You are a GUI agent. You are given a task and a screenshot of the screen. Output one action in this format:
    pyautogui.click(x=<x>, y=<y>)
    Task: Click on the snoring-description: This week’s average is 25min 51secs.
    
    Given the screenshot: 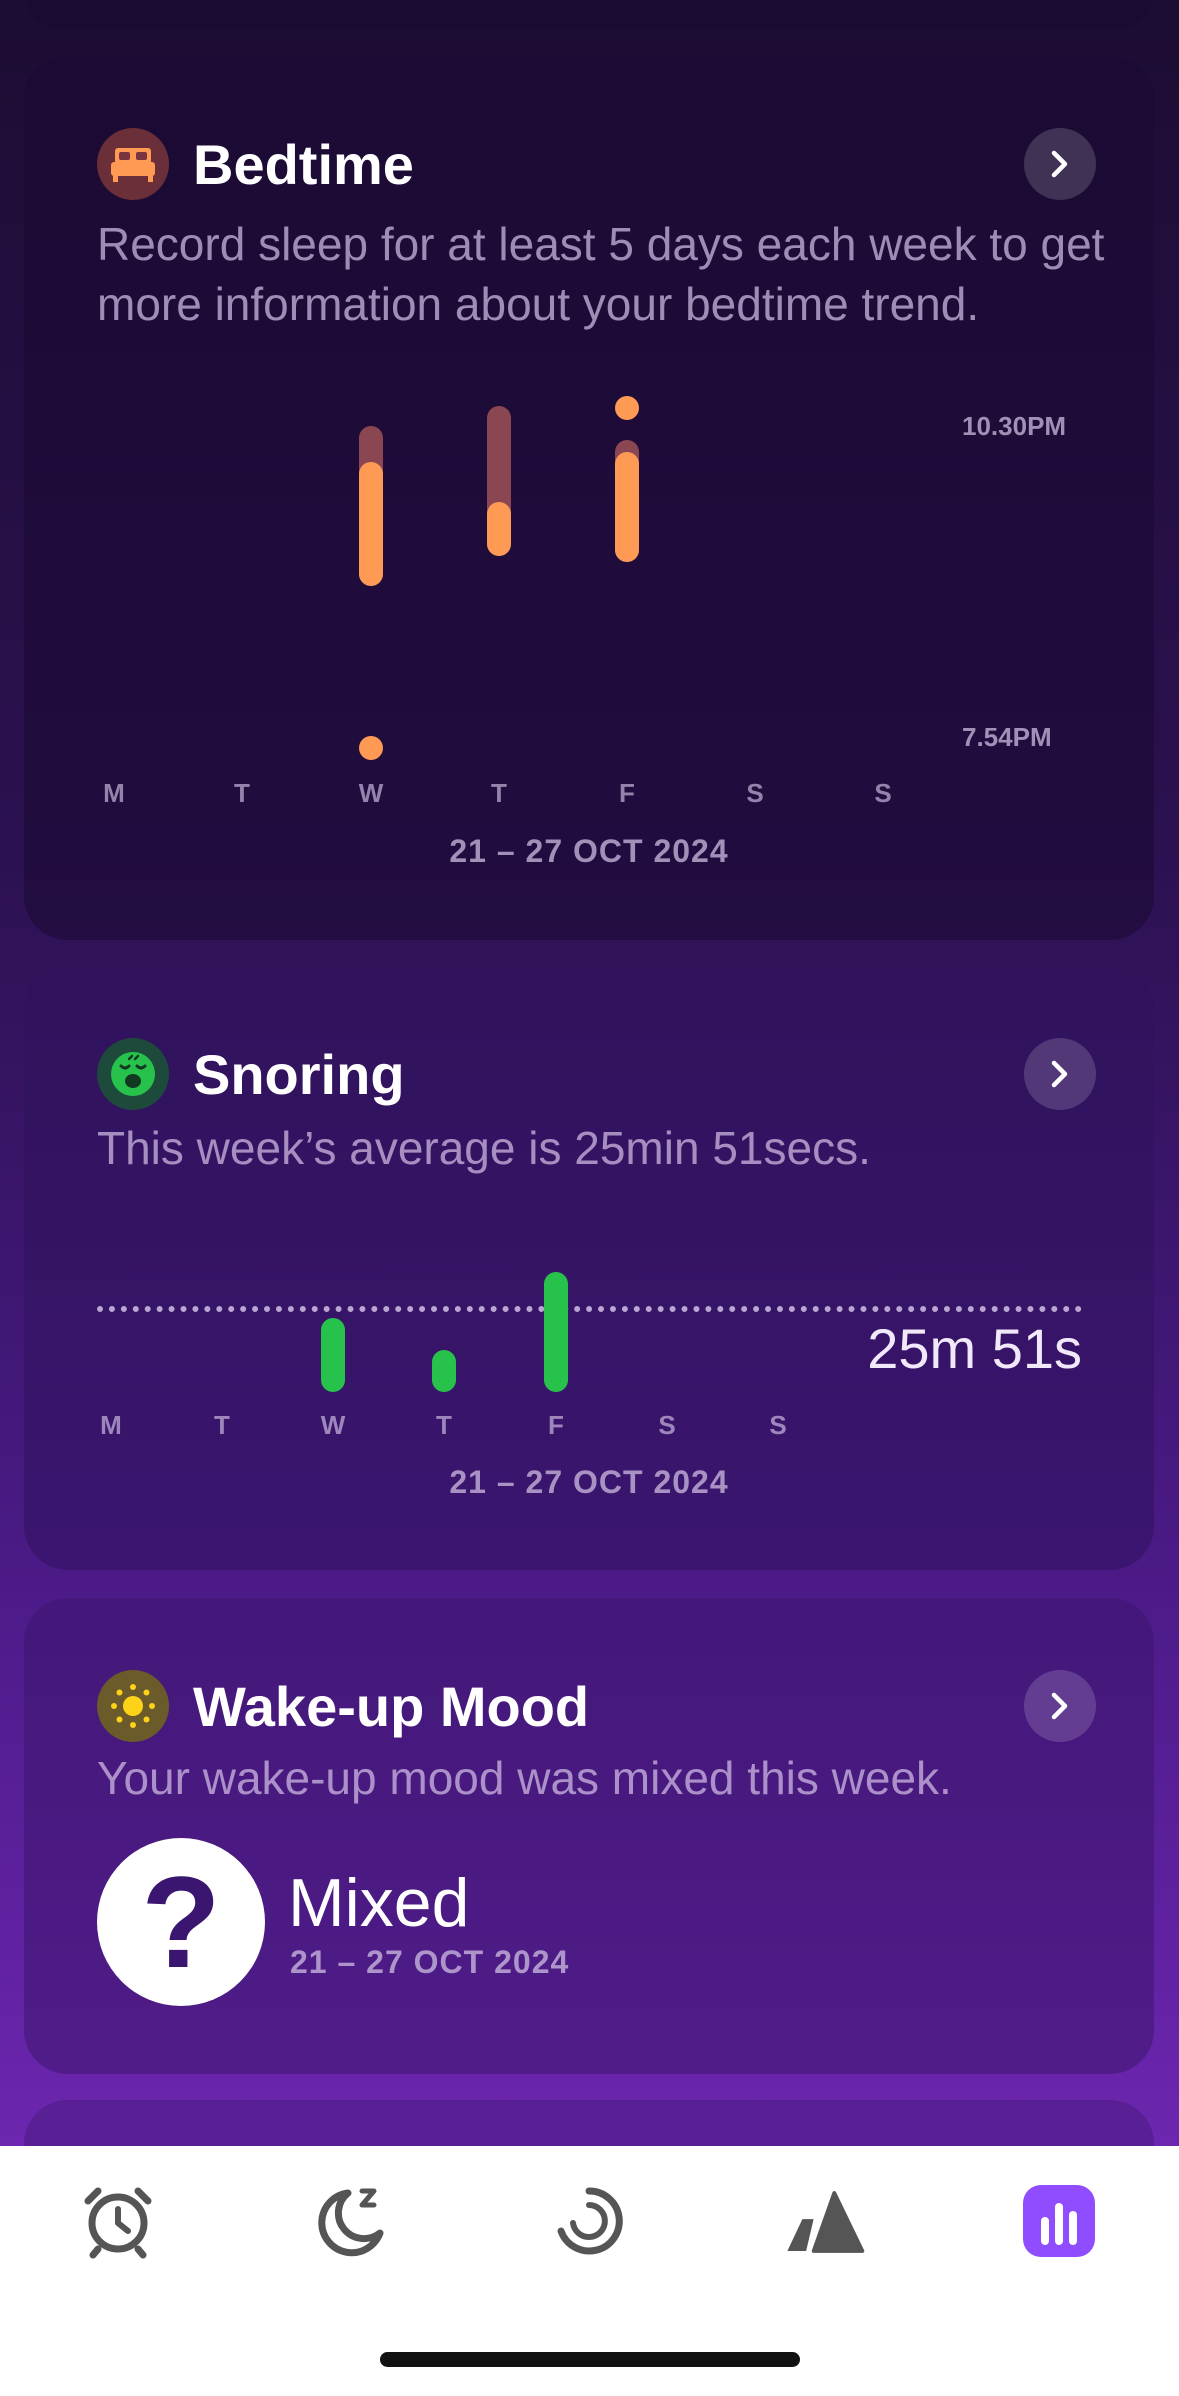 What is the action you would take?
    pyautogui.click(x=484, y=1148)
    